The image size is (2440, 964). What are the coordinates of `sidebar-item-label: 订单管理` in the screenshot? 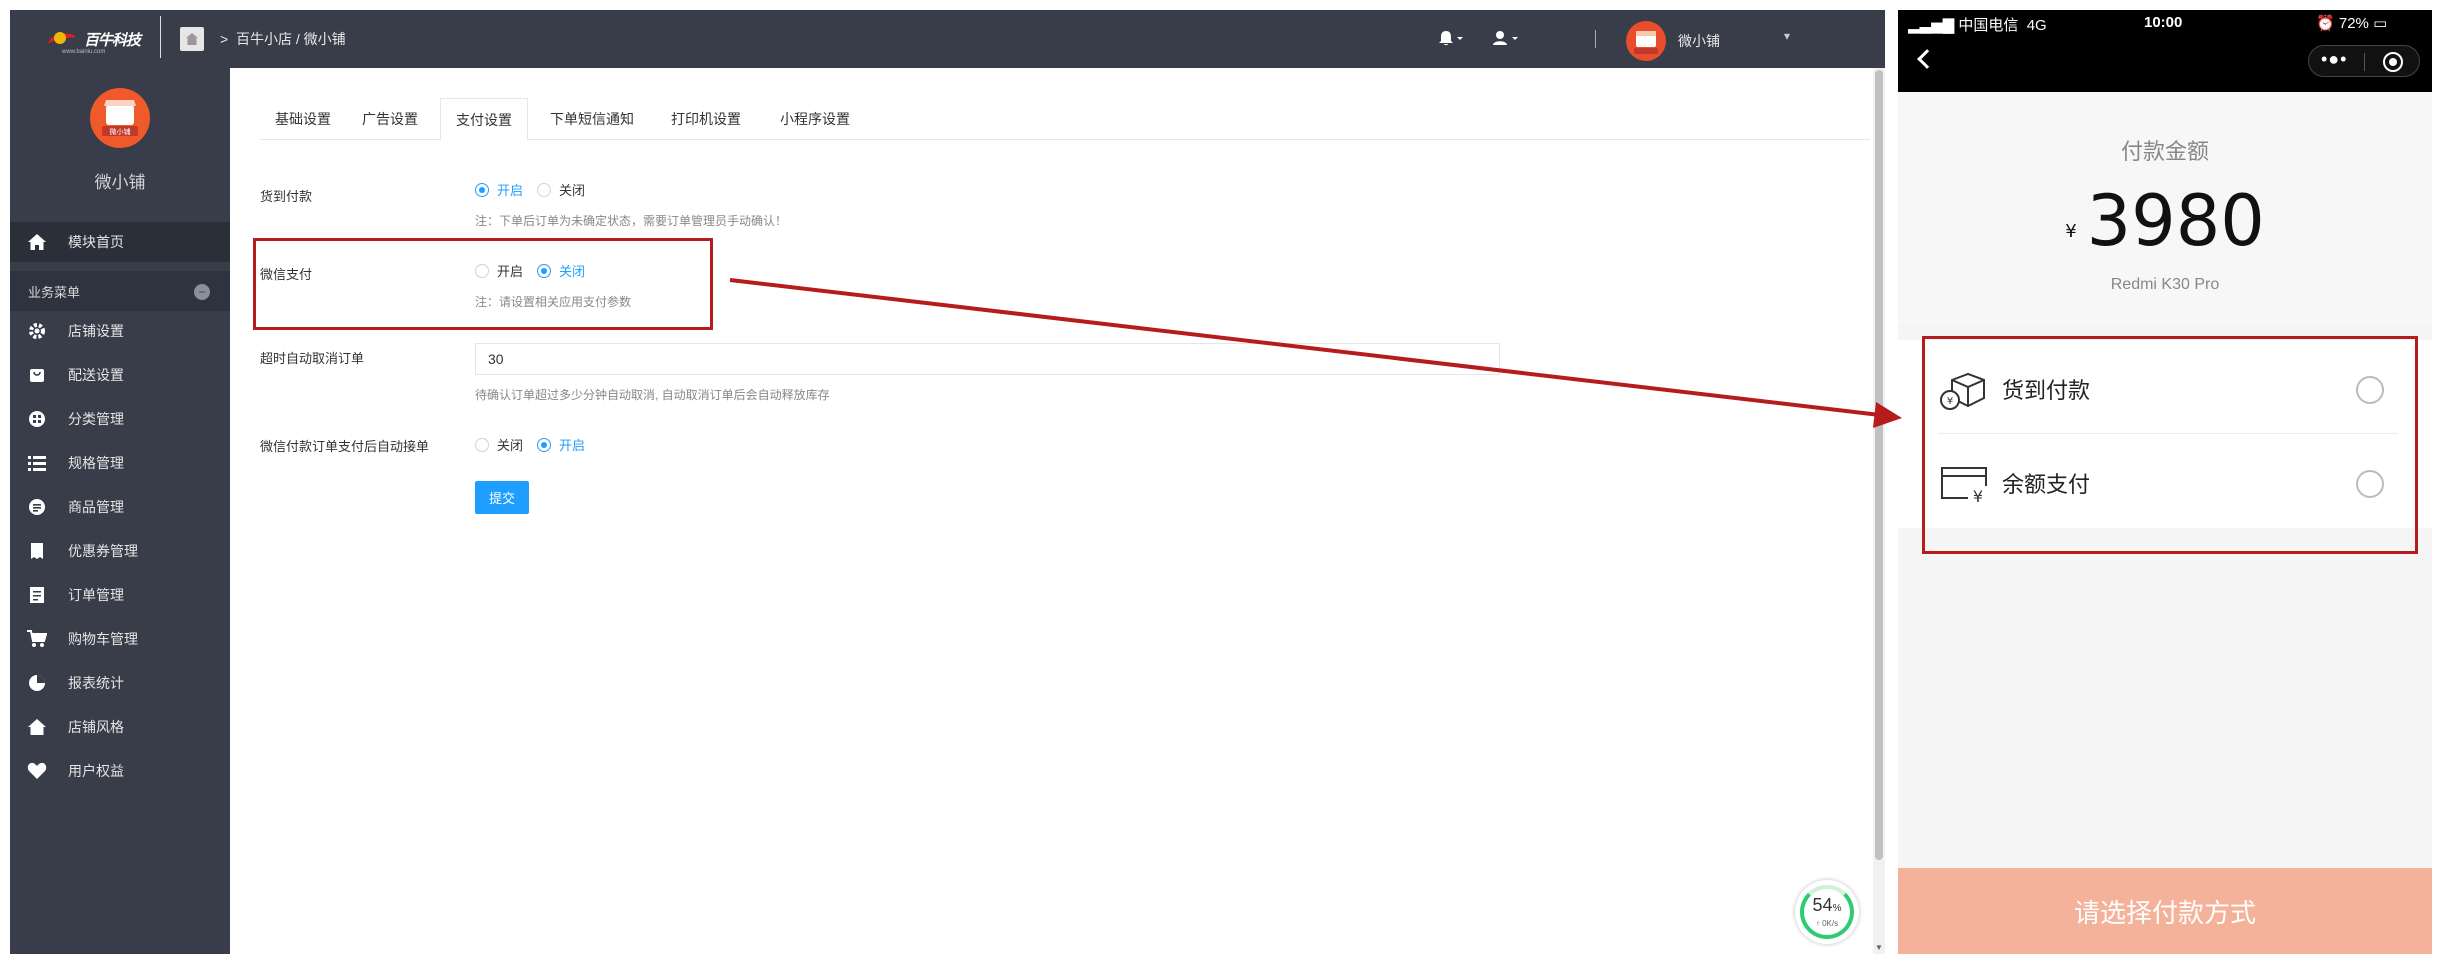 It's located at (96, 595).